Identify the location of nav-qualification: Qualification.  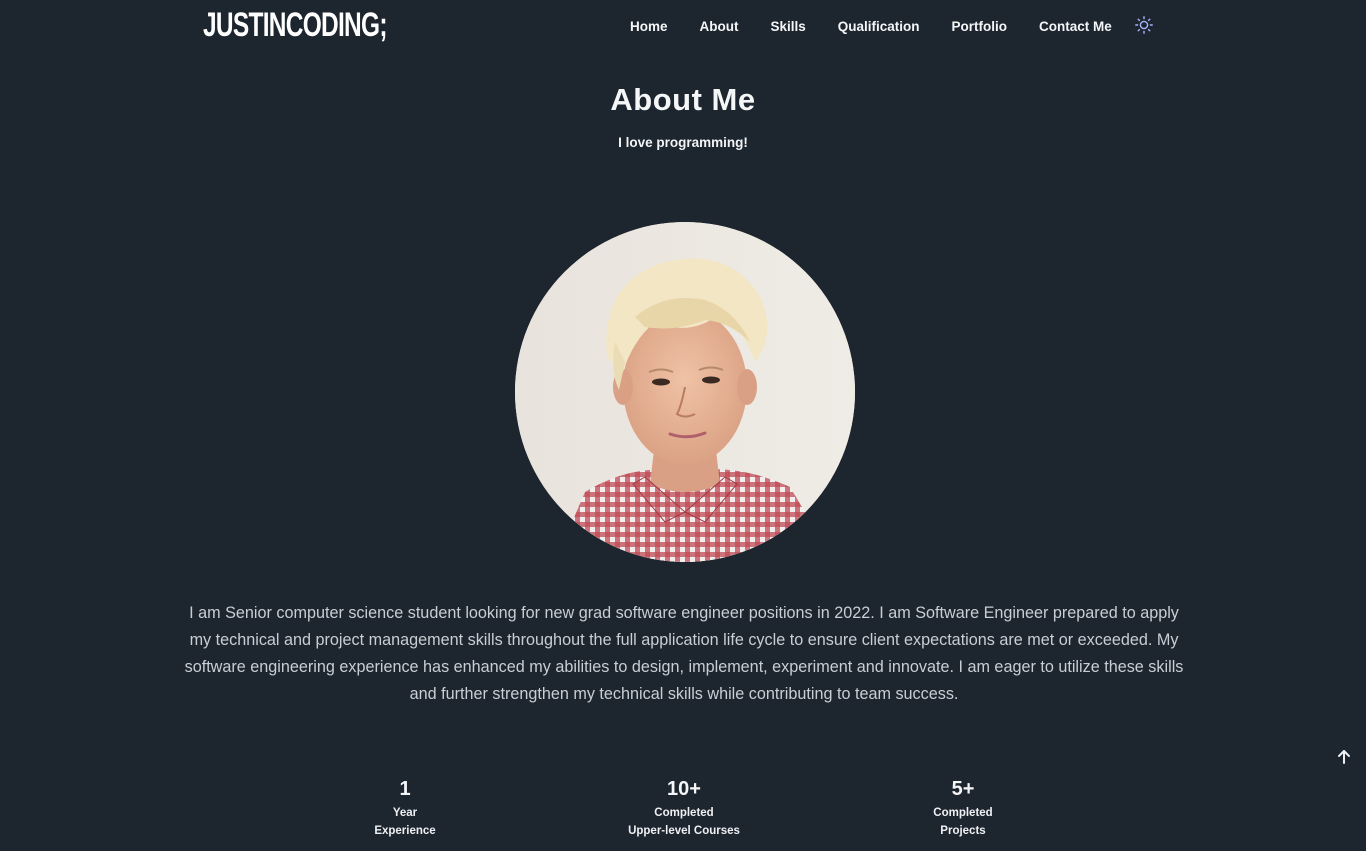
(879, 27).